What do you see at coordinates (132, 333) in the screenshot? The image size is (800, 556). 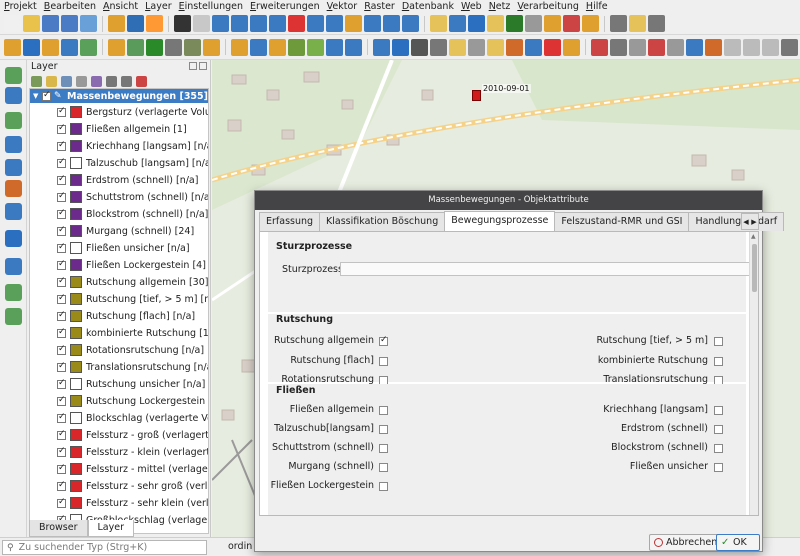 I see `layer-row: kombinierte Rutschung [1]` at bounding box center [132, 333].